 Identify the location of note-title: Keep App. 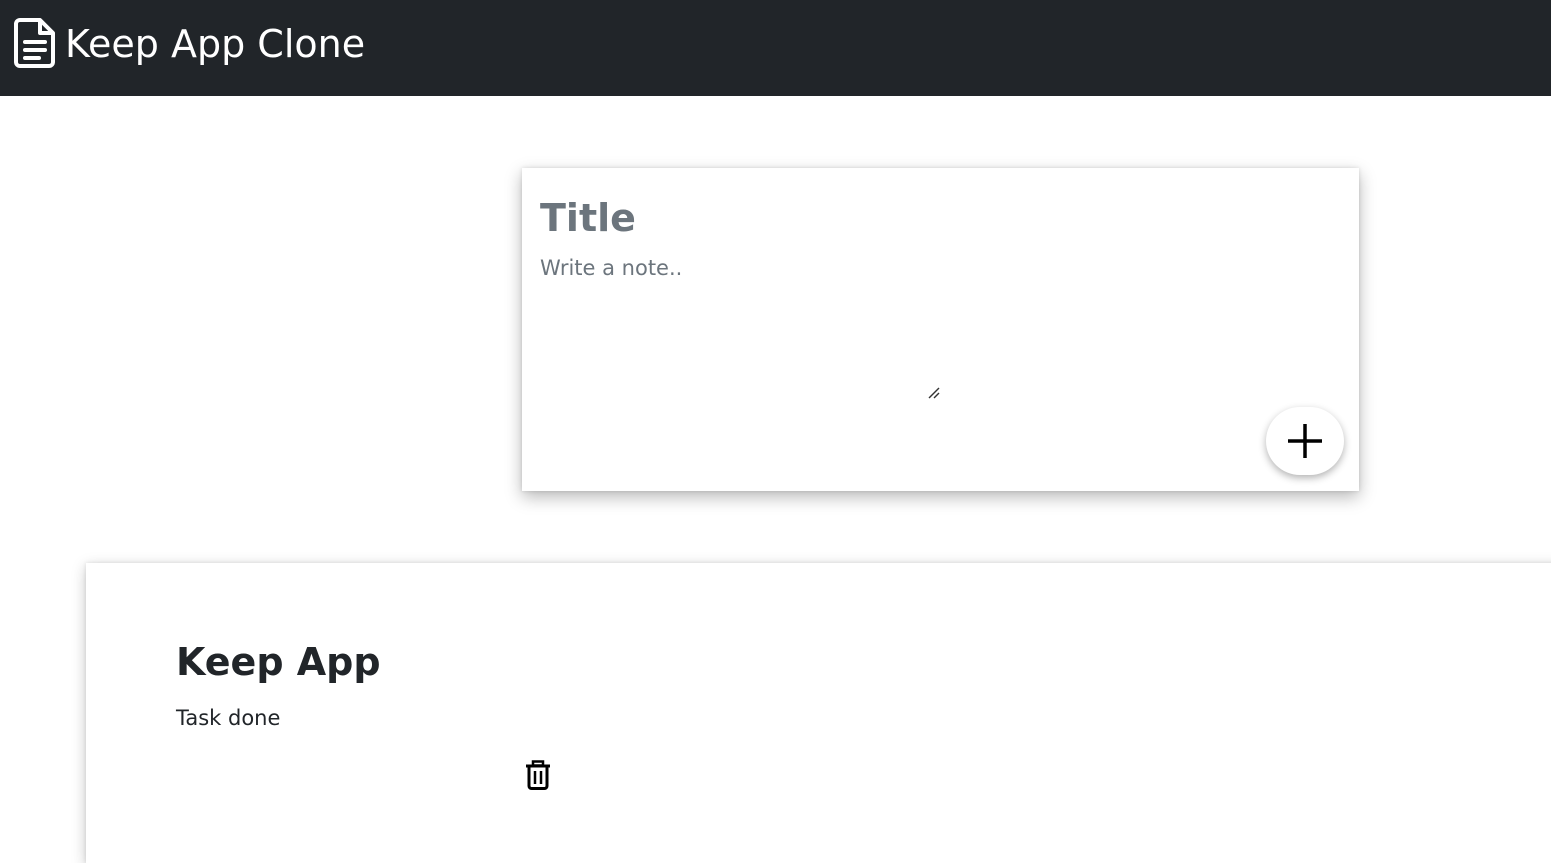
(278, 662).